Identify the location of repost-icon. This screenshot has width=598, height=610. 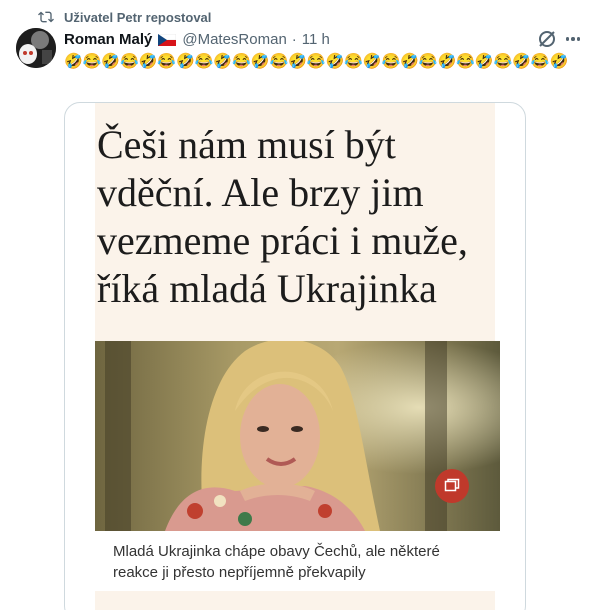
(46, 17).